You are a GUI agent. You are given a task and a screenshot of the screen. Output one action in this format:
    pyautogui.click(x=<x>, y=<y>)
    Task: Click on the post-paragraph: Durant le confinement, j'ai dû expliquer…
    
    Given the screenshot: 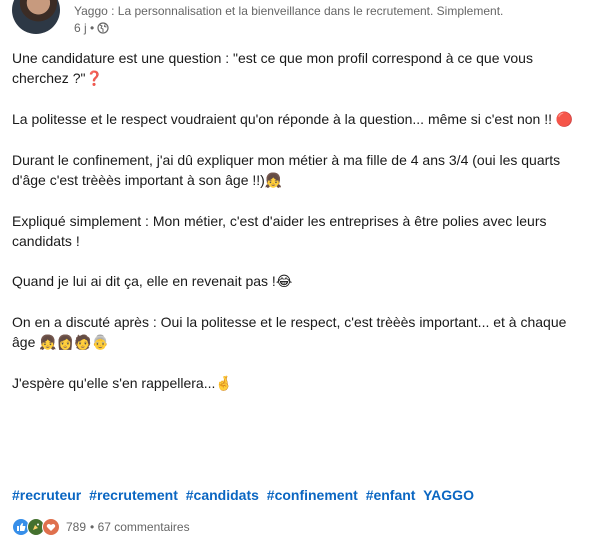 What is the action you would take?
    pyautogui.click(x=286, y=170)
    